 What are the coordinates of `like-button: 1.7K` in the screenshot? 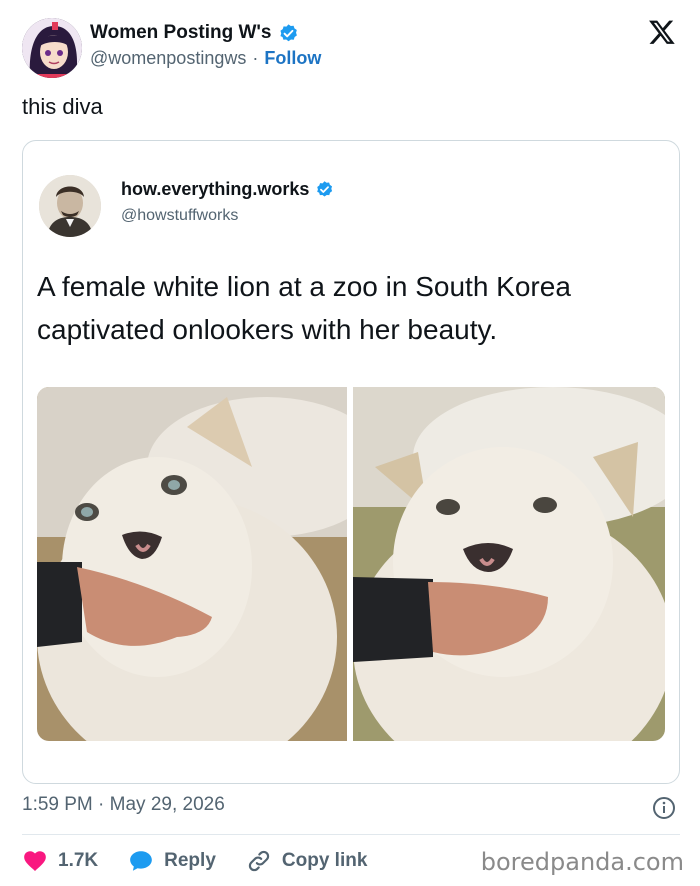 It's located at (60, 861).